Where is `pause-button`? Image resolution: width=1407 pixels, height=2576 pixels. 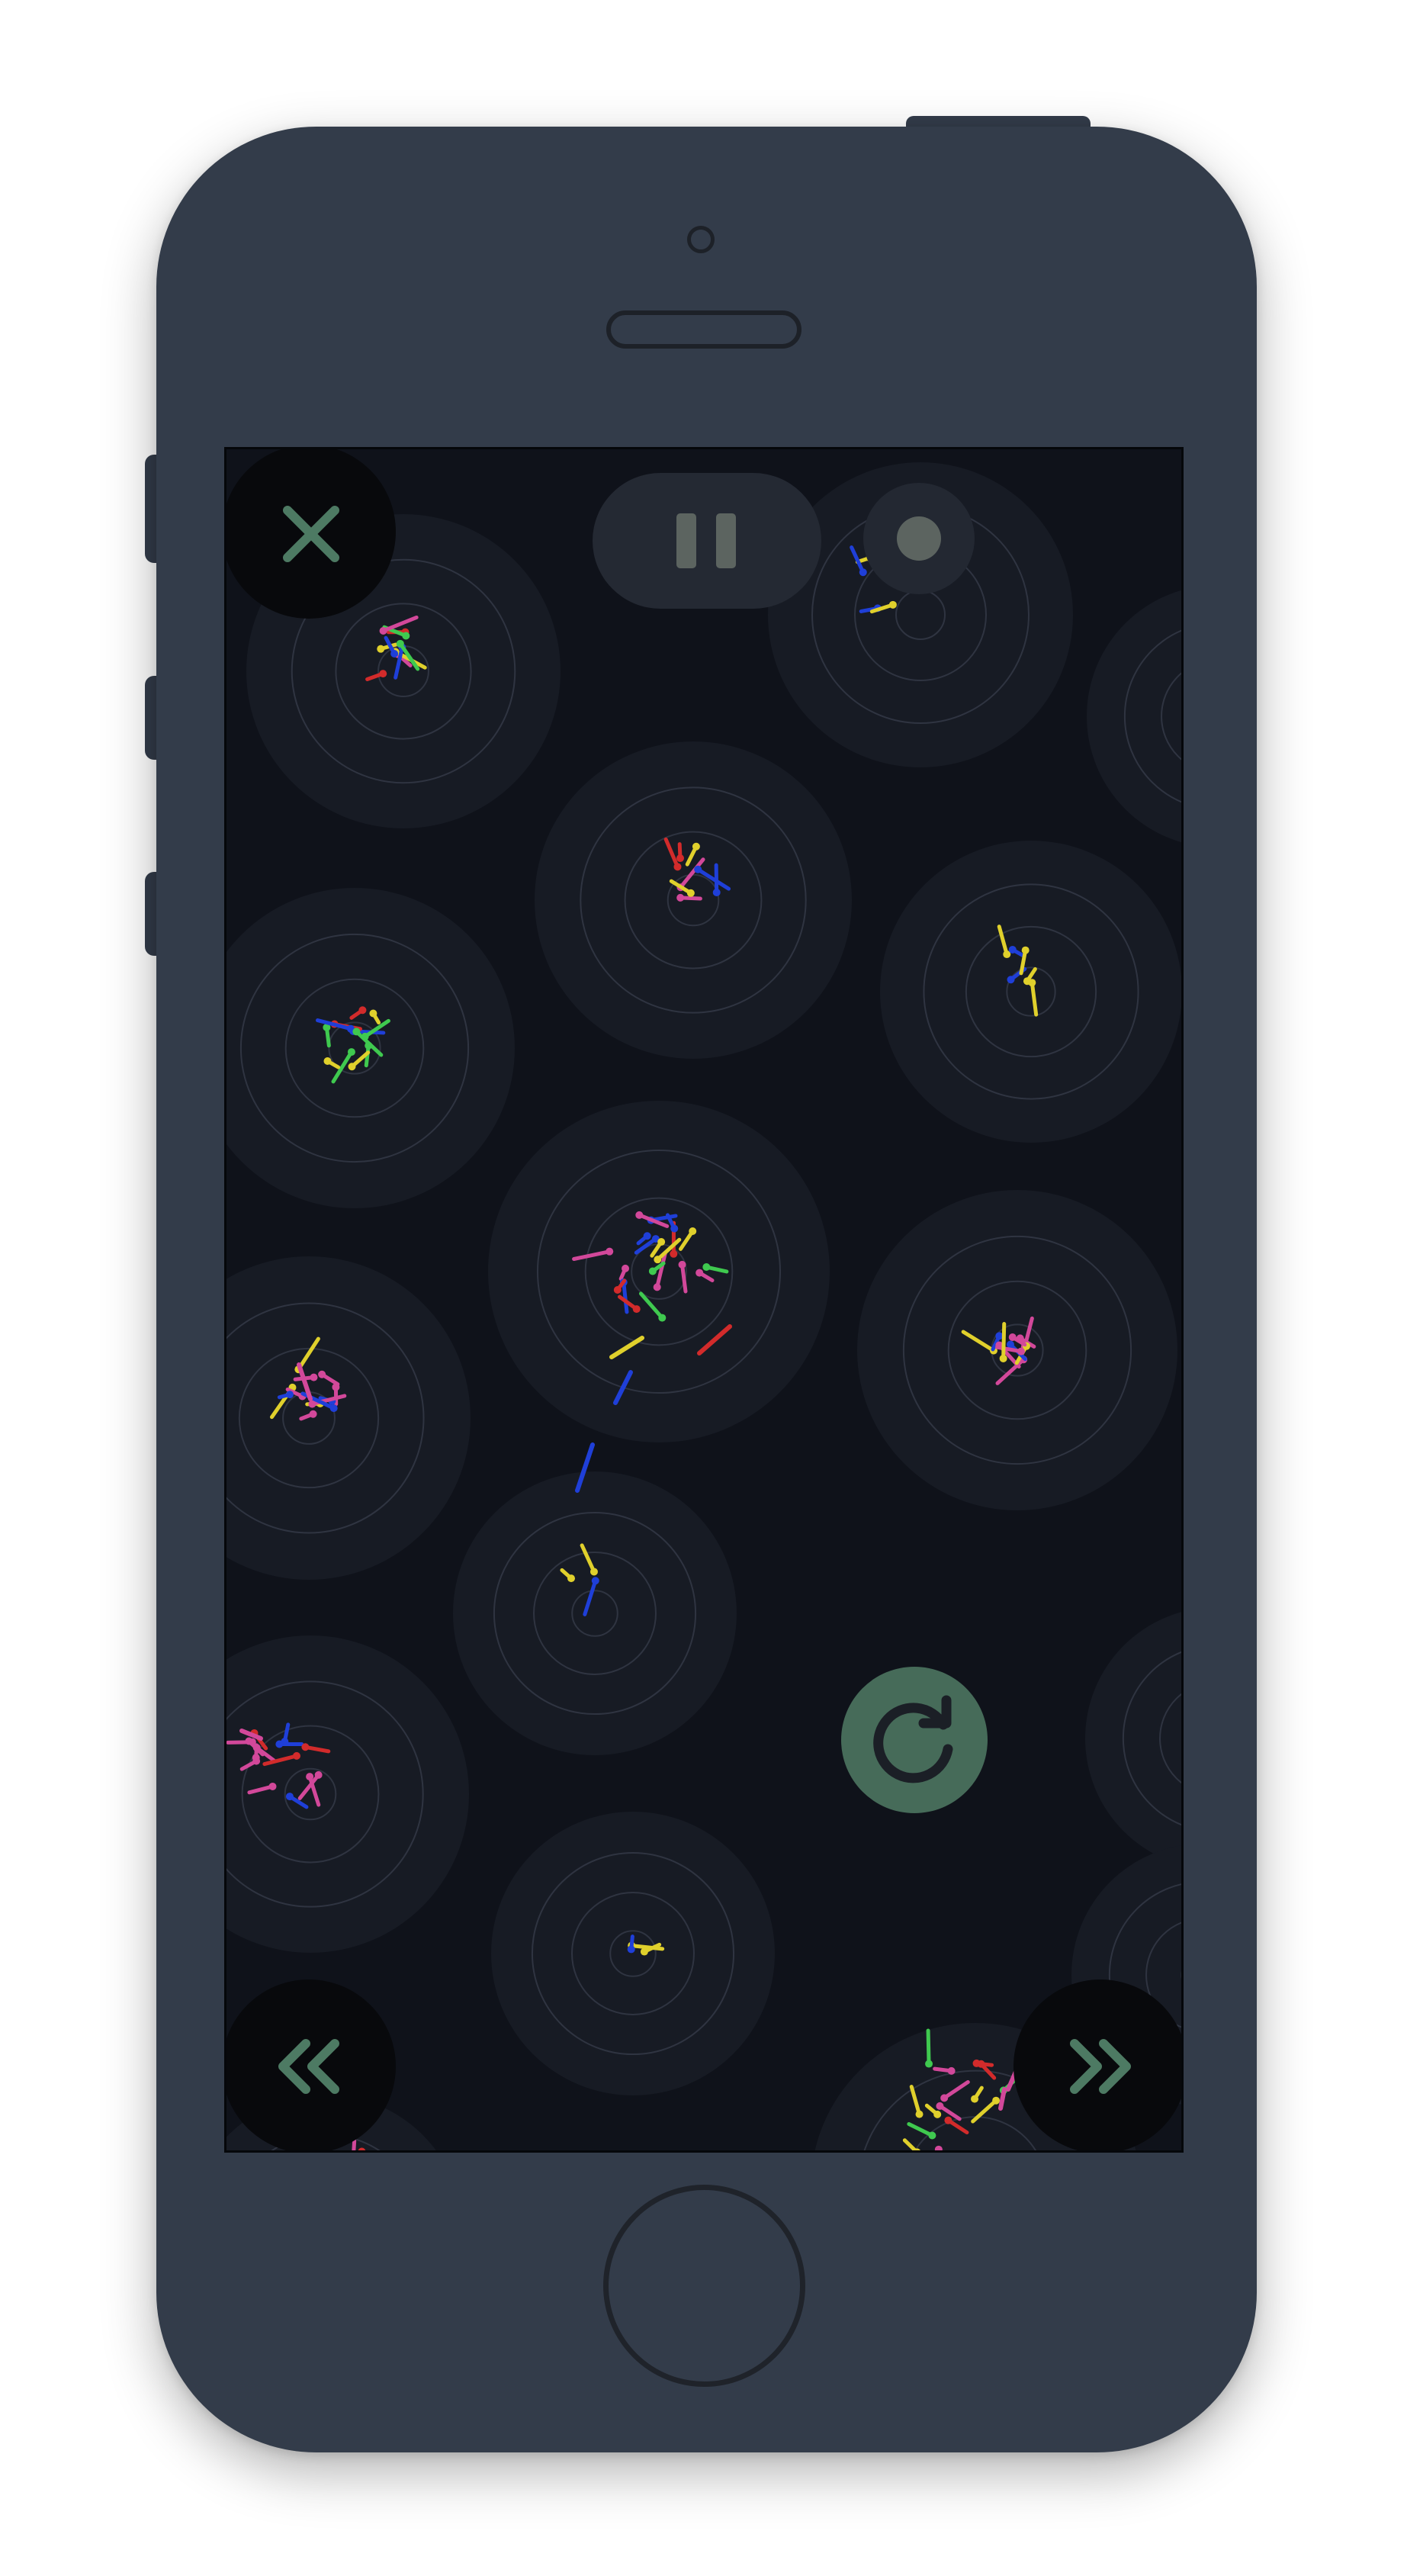 pause-button is located at coordinates (707, 541).